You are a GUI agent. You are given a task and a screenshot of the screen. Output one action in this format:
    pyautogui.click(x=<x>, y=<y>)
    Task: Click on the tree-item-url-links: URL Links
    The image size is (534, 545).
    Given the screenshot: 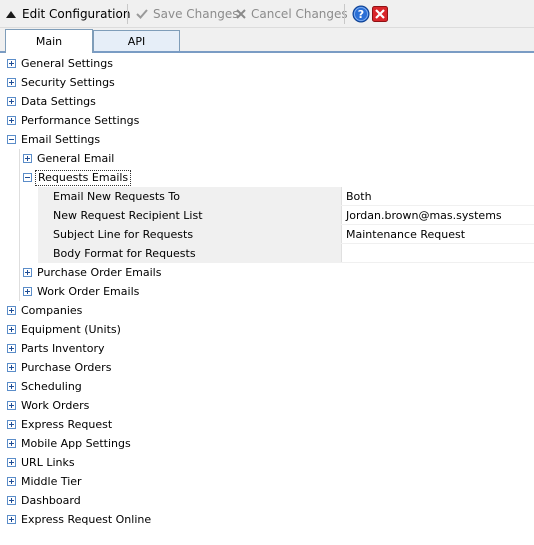 What is the action you would take?
    pyautogui.click(x=41, y=462)
    